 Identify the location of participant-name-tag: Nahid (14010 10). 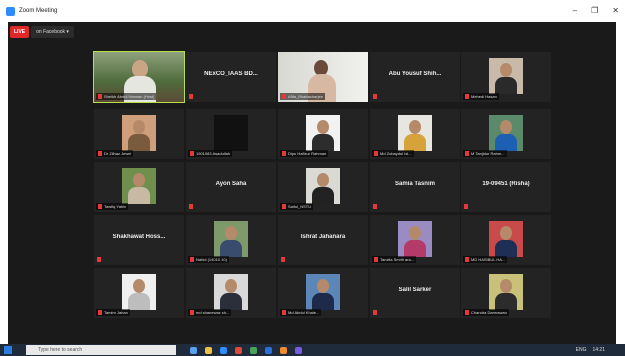
(208, 259).